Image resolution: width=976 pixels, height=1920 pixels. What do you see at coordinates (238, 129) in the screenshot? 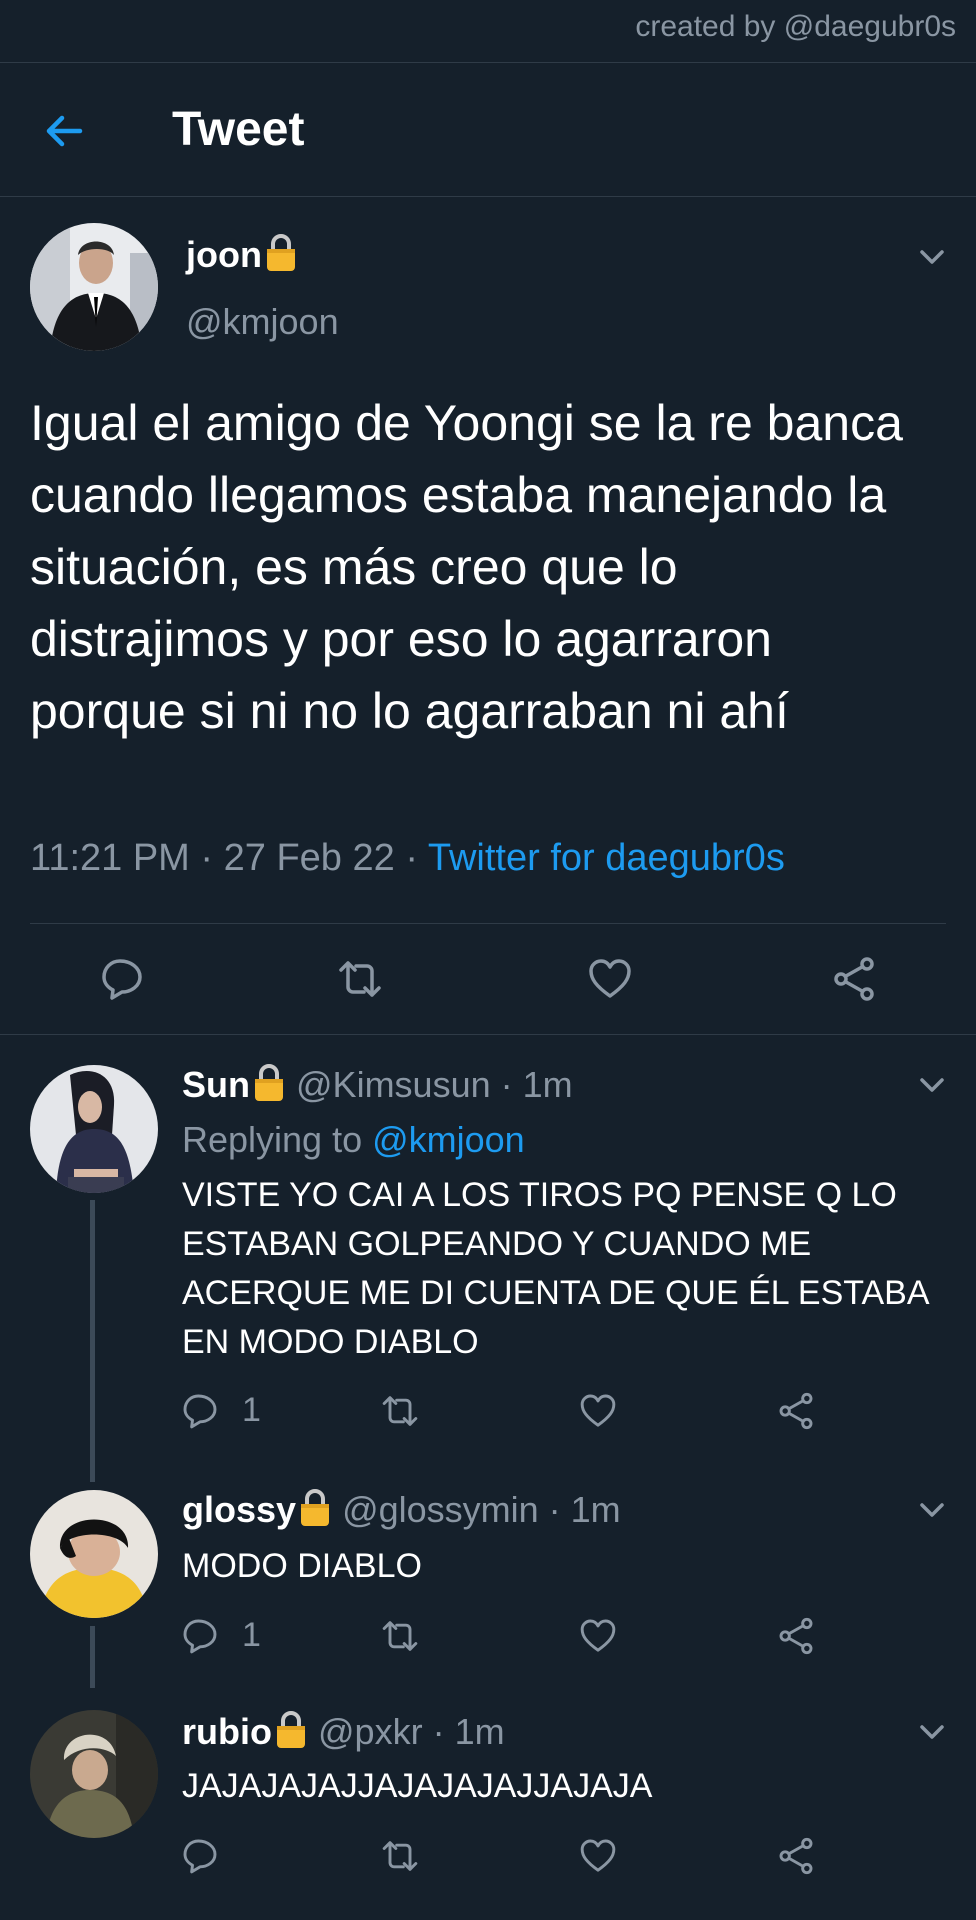
I see `page-title: Tweet` at bounding box center [238, 129].